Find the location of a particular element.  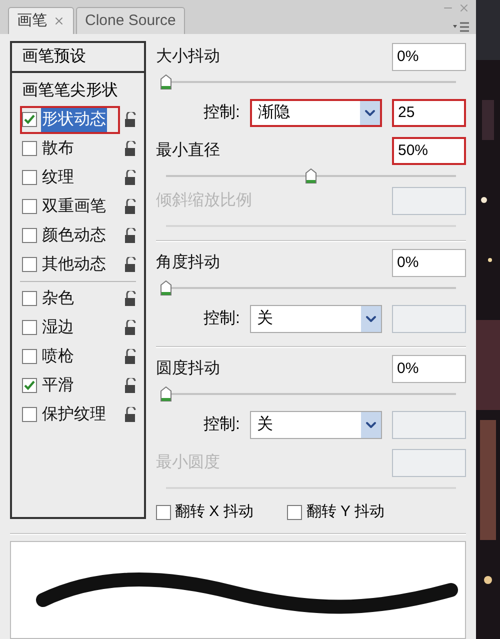

close-icon is located at coordinates (59, 21).